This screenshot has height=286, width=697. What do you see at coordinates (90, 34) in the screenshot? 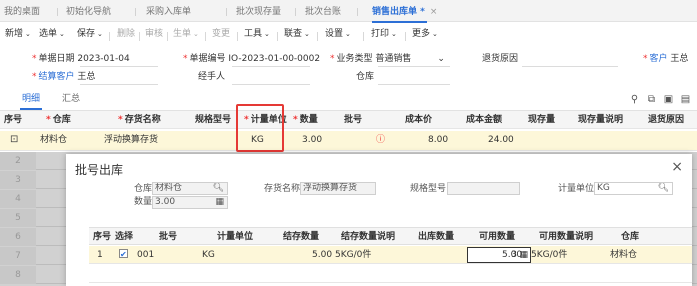
I see `save-button: 保存 ⌄` at bounding box center [90, 34].